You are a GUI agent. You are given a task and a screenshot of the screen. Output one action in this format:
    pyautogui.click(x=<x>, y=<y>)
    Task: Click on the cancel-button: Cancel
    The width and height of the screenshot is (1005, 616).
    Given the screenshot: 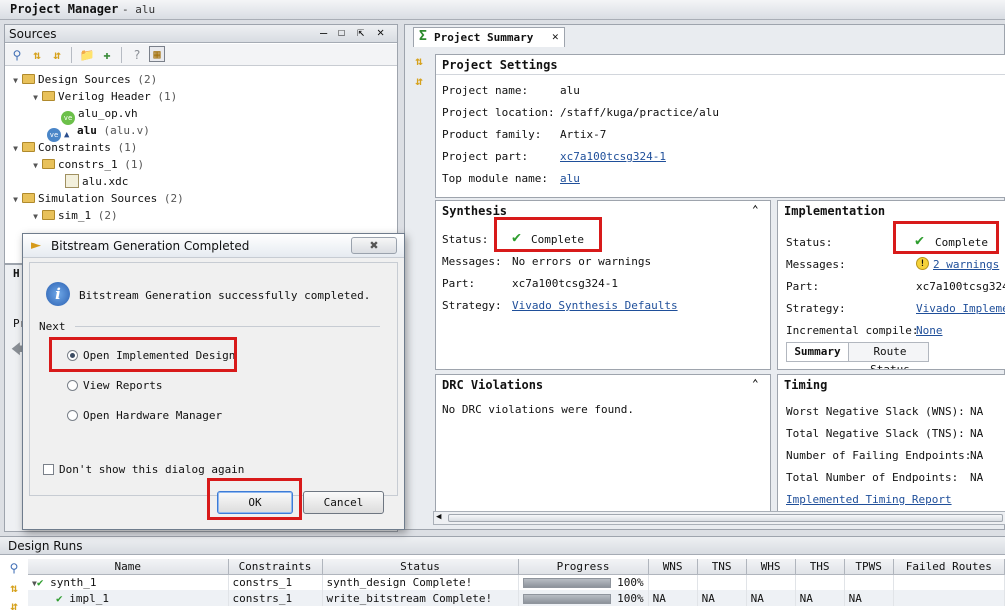 What is the action you would take?
    pyautogui.click(x=343, y=502)
    